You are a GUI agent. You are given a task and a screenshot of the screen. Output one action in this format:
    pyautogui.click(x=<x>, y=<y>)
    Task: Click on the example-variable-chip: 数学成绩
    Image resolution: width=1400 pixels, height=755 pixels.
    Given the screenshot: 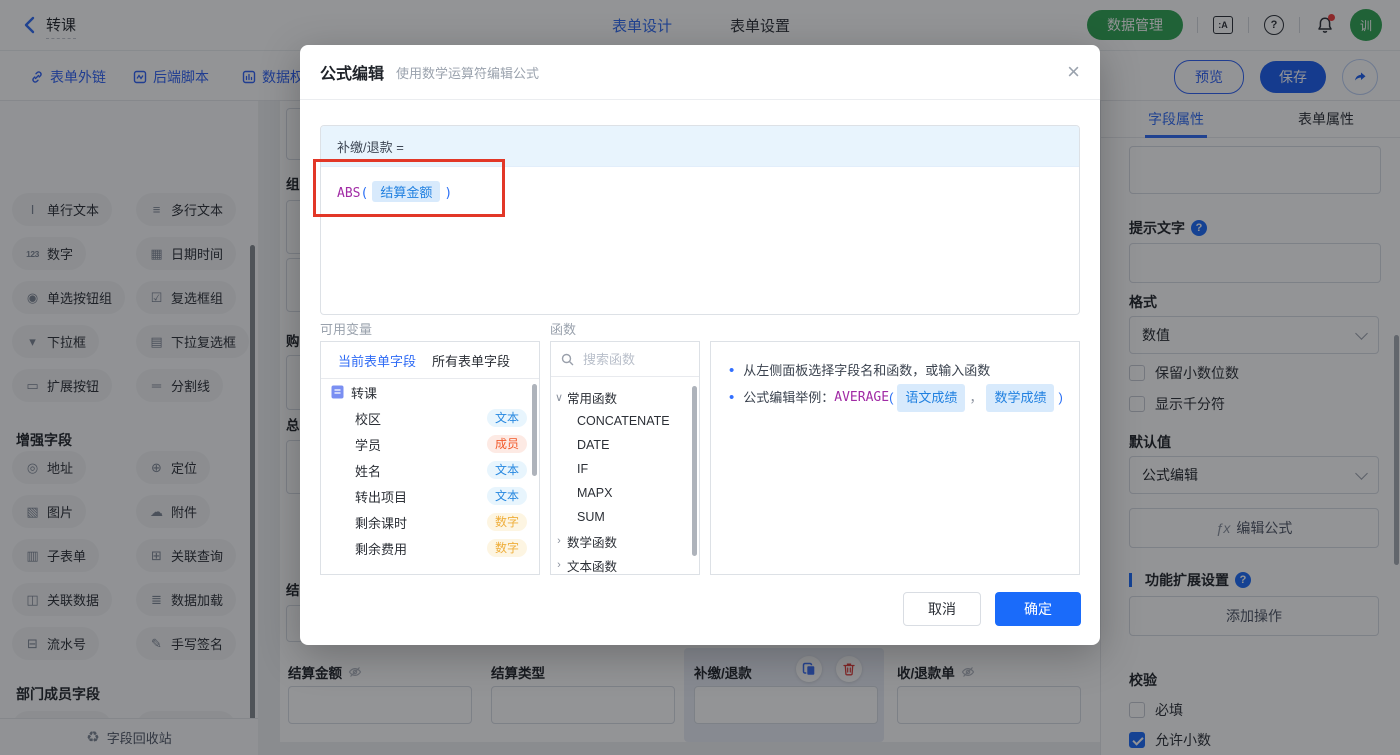 What is the action you would take?
    pyautogui.click(x=1020, y=398)
    